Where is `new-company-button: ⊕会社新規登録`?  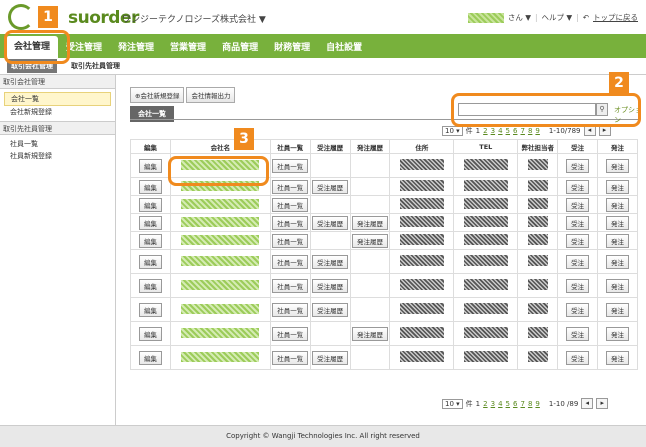
new-company-button: ⊕会社新規登録 is located at coordinates (157, 95).